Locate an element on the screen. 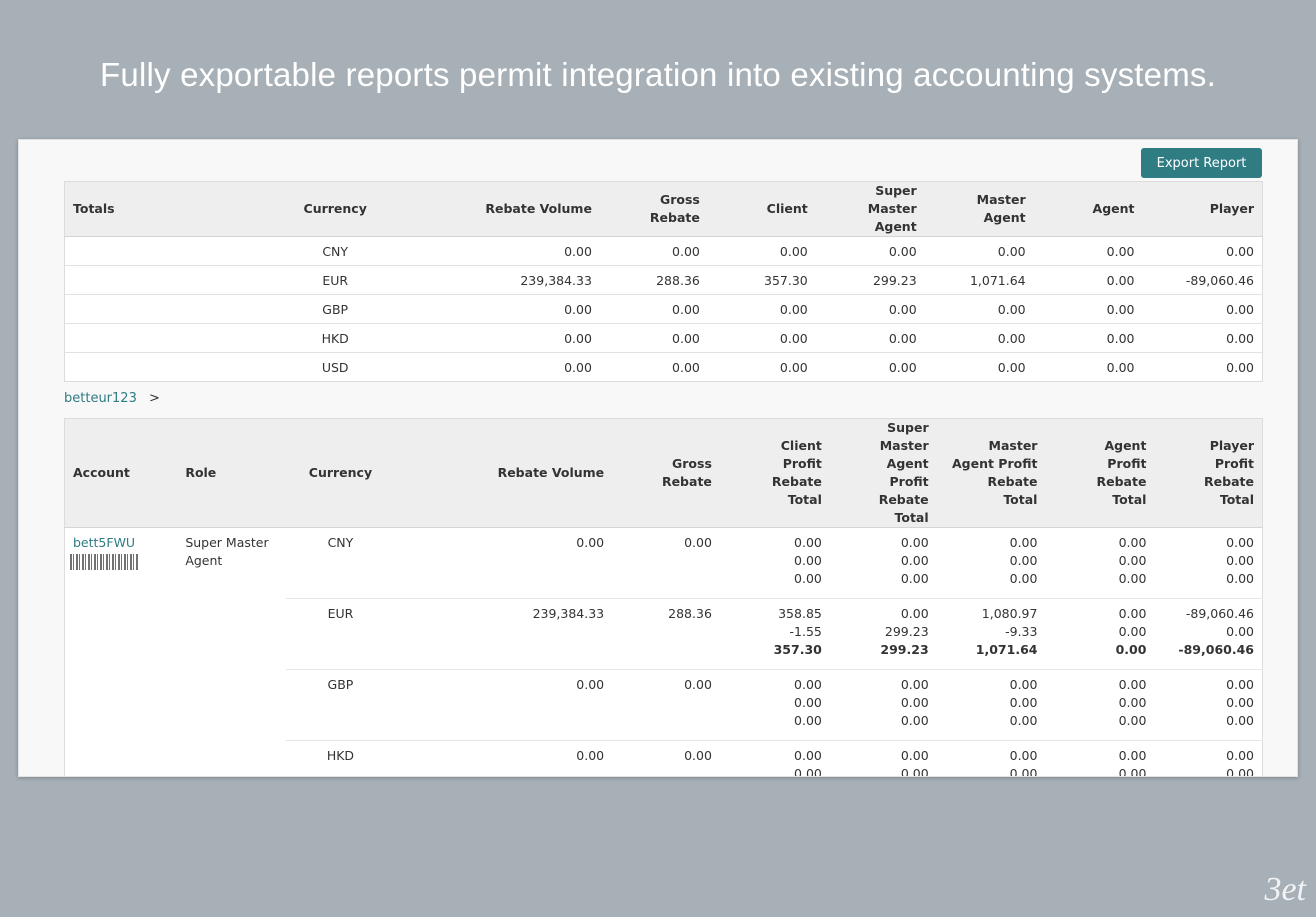 The height and width of the screenshot is (917, 1316). detail-cell-master-agent: 1,080.97 -9.33 1,071.64 is located at coordinates (991, 634).